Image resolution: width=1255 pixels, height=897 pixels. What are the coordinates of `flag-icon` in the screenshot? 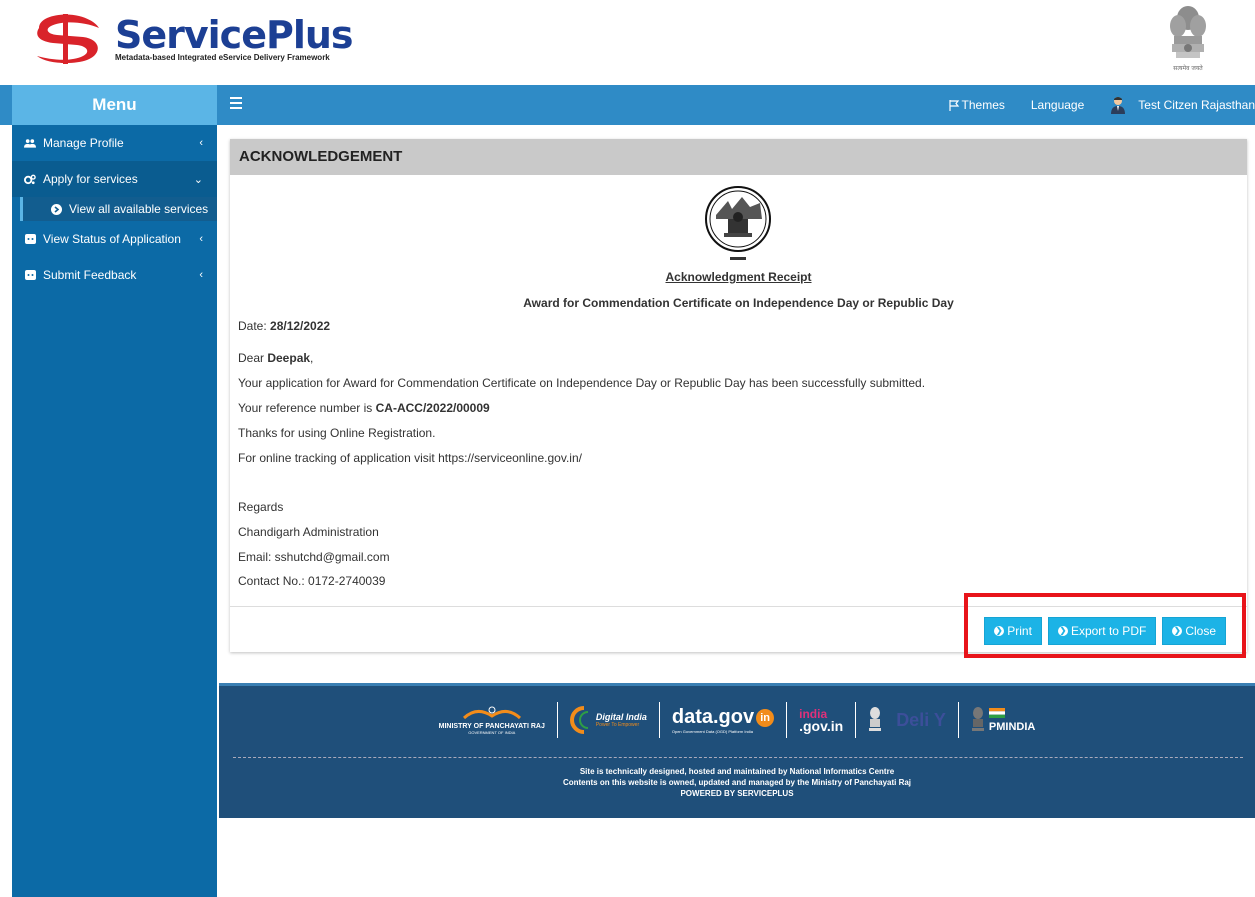 It's located at (953, 105).